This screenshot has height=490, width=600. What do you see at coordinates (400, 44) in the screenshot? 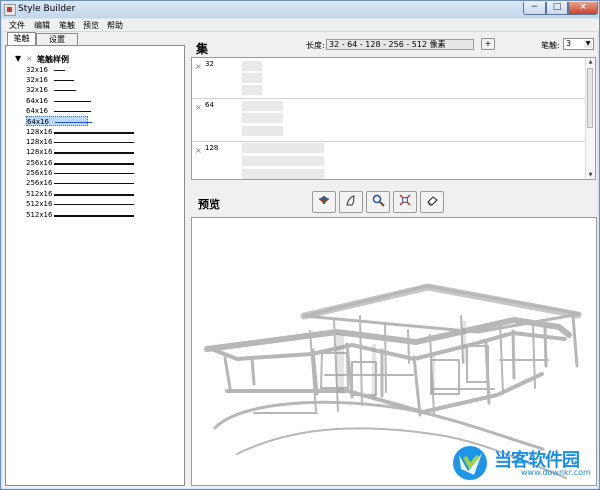
I see `length-field: 32 - 64 - 128 - 256 - 512 像素` at bounding box center [400, 44].